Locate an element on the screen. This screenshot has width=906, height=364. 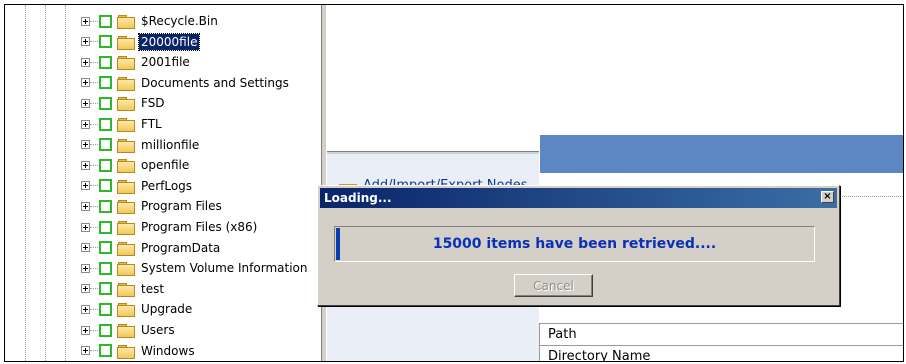
tree-item: millionfile is located at coordinates (141, 145).